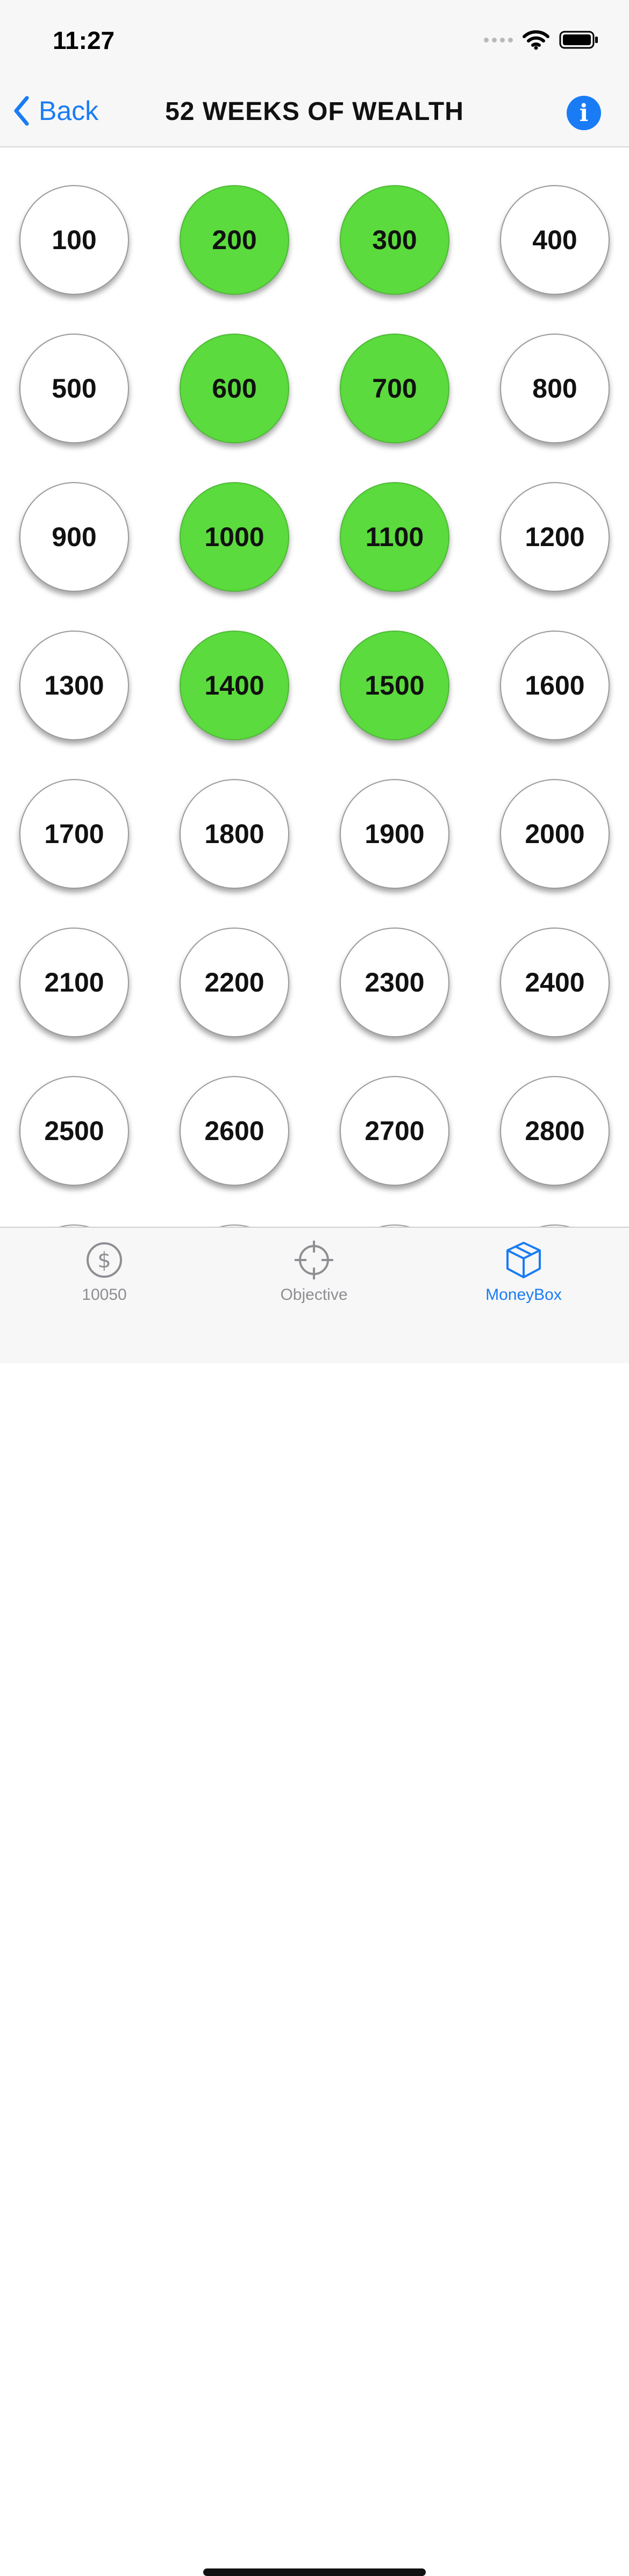 The image size is (629, 2576). What do you see at coordinates (555, 685) in the screenshot?
I see `coin-button: 1600` at bounding box center [555, 685].